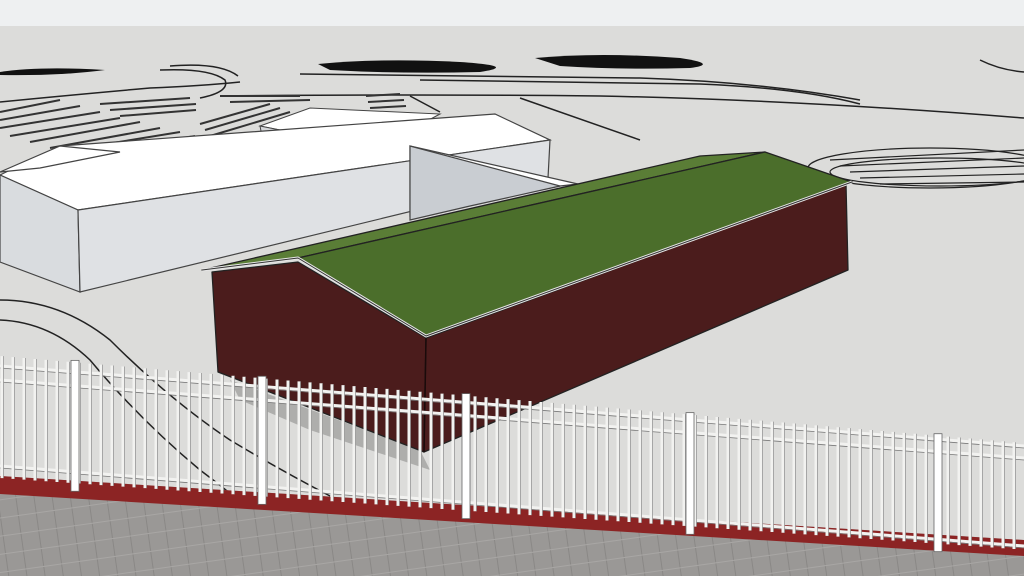 This screenshot has height=576, width=1024. I want to click on sky, so click(512, 13).